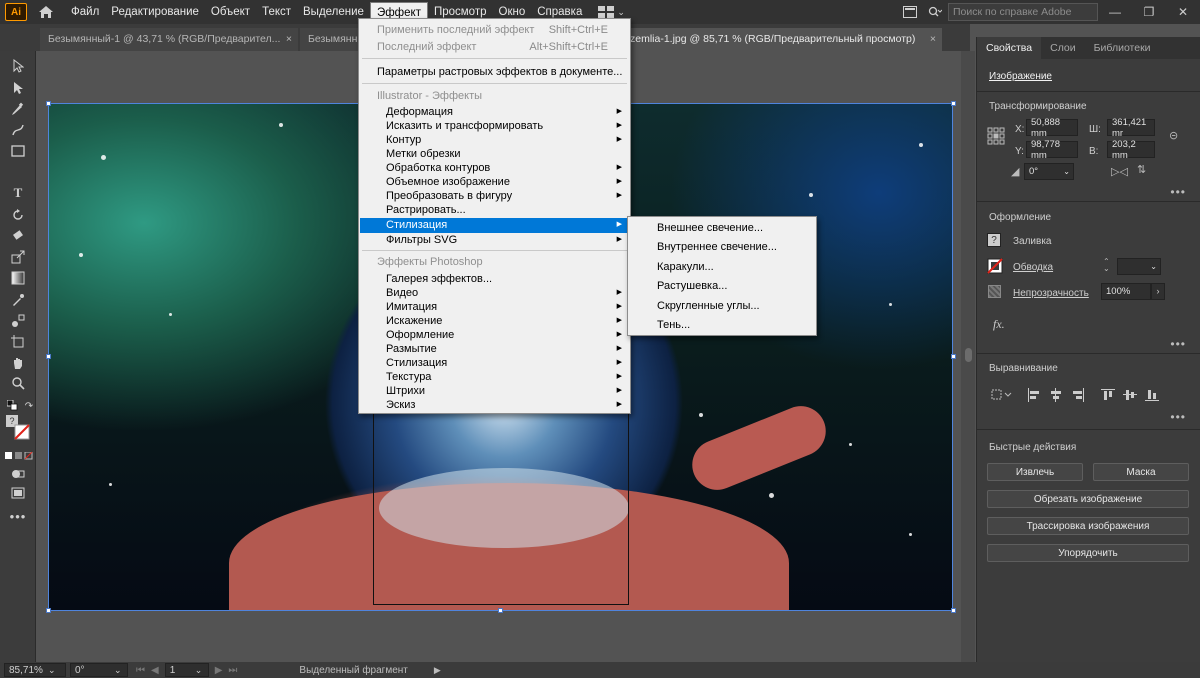  I want to click on first-artboard-icon: ⏮, so click(140, 670).